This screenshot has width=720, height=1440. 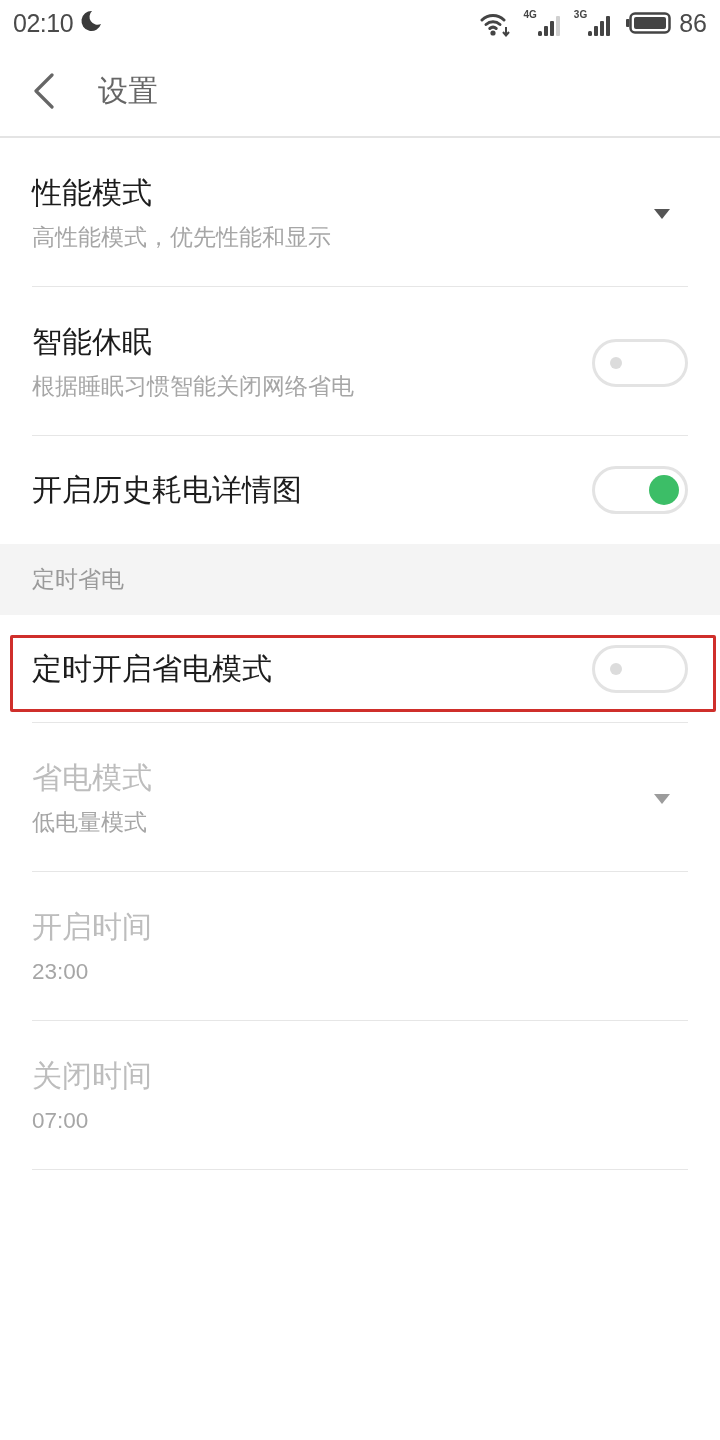 I want to click on back-icon, so click(x=44, y=91).